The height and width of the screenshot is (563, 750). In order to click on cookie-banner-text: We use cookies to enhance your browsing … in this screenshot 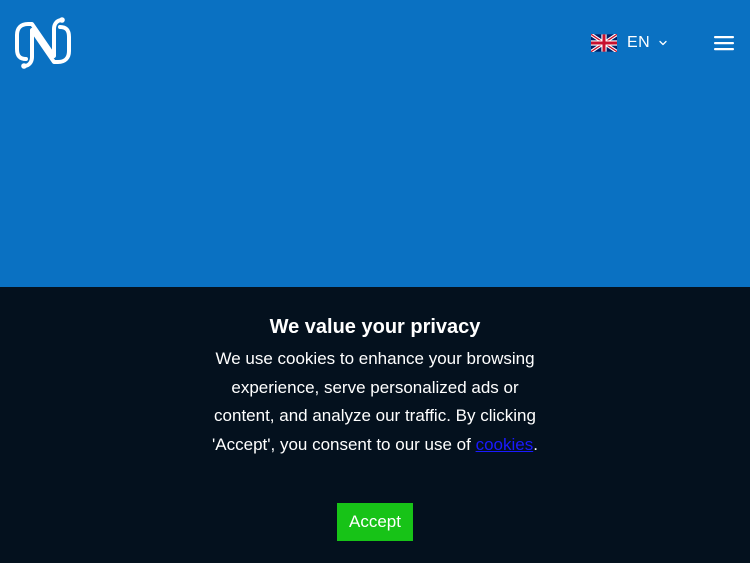, I will do `click(375, 402)`.